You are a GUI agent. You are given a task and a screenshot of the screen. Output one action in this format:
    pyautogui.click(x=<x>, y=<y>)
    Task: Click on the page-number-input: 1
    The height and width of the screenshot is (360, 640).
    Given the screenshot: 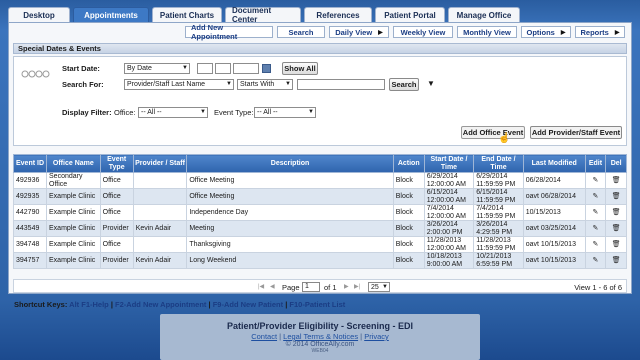 What is the action you would take?
    pyautogui.click(x=311, y=287)
    